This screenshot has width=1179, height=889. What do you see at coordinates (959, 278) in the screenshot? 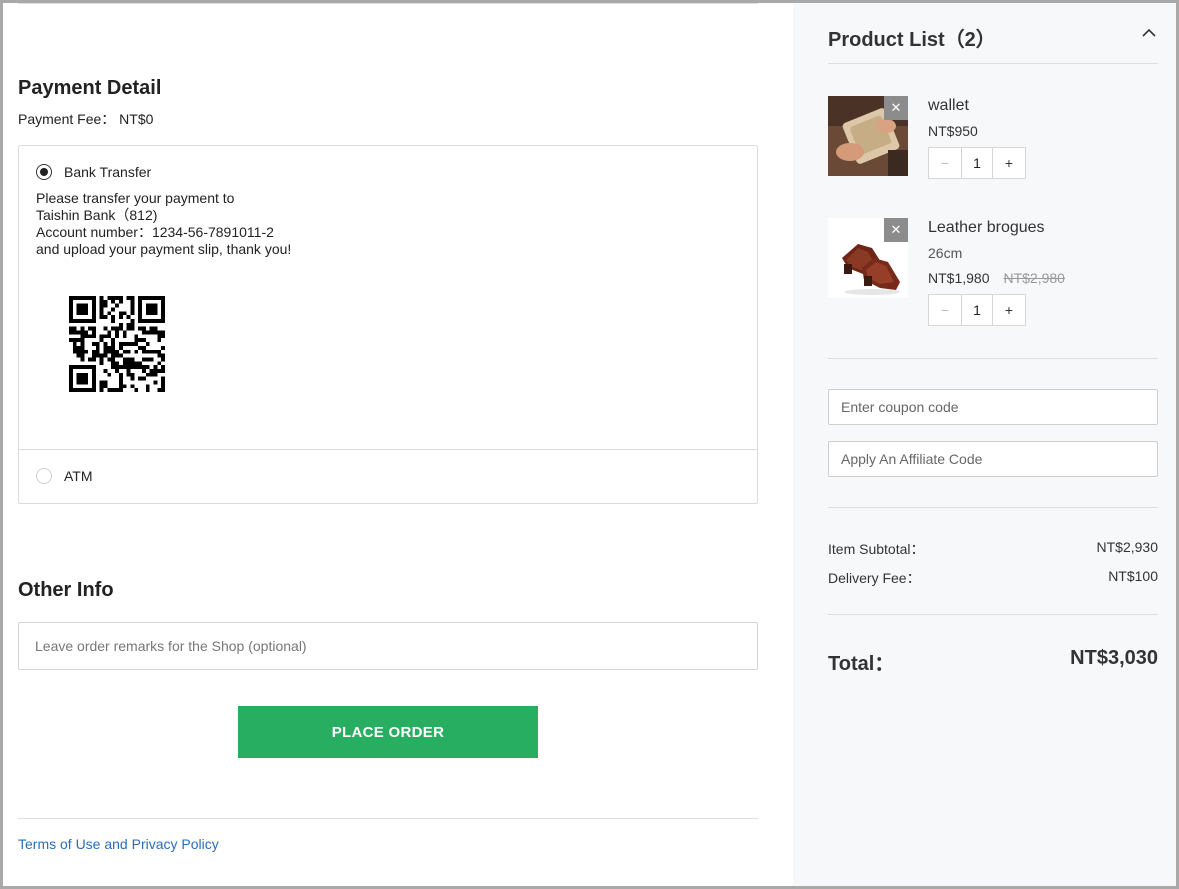
I see `product-price: NT$1,980` at bounding box center [959, 278].